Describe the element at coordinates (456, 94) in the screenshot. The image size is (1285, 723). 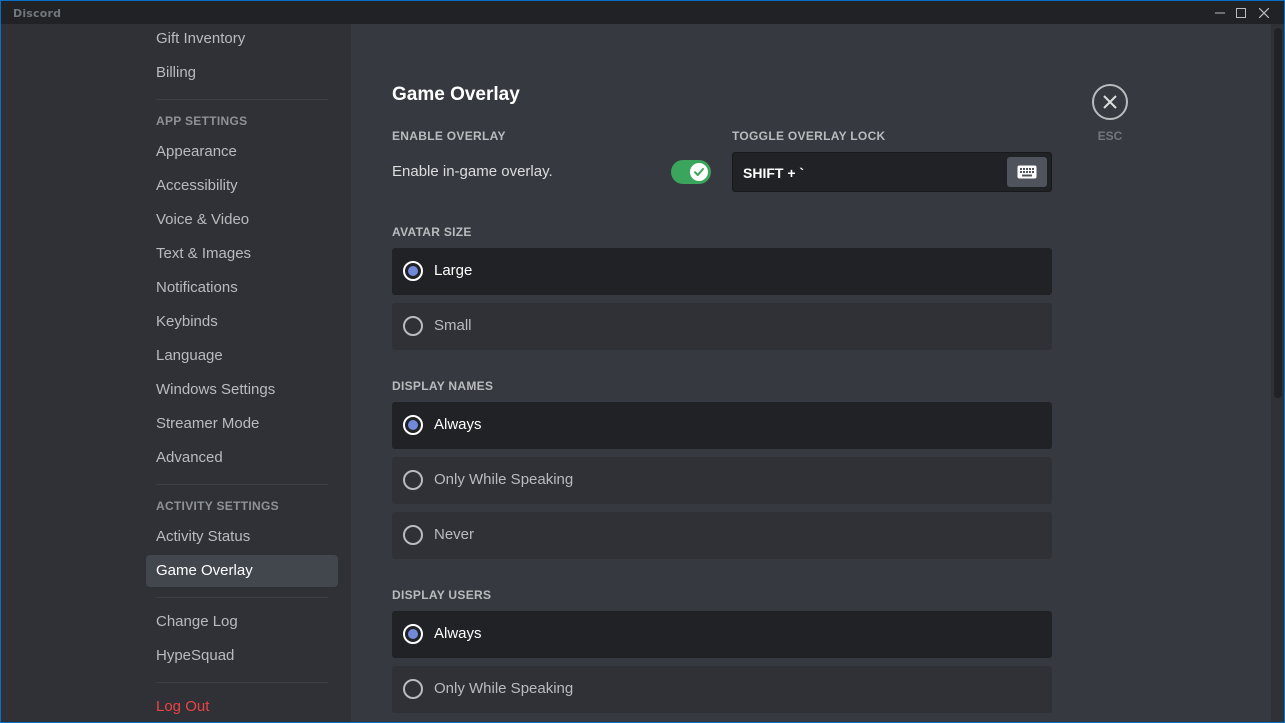
I see `page-title: Game Overlay` at that location.